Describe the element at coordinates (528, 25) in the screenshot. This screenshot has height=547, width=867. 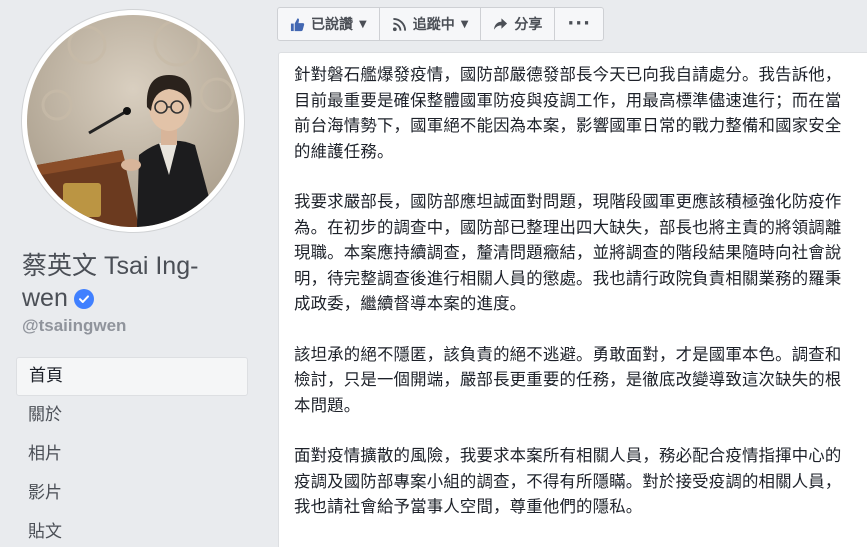
I see `share-label: 分享` at that location.